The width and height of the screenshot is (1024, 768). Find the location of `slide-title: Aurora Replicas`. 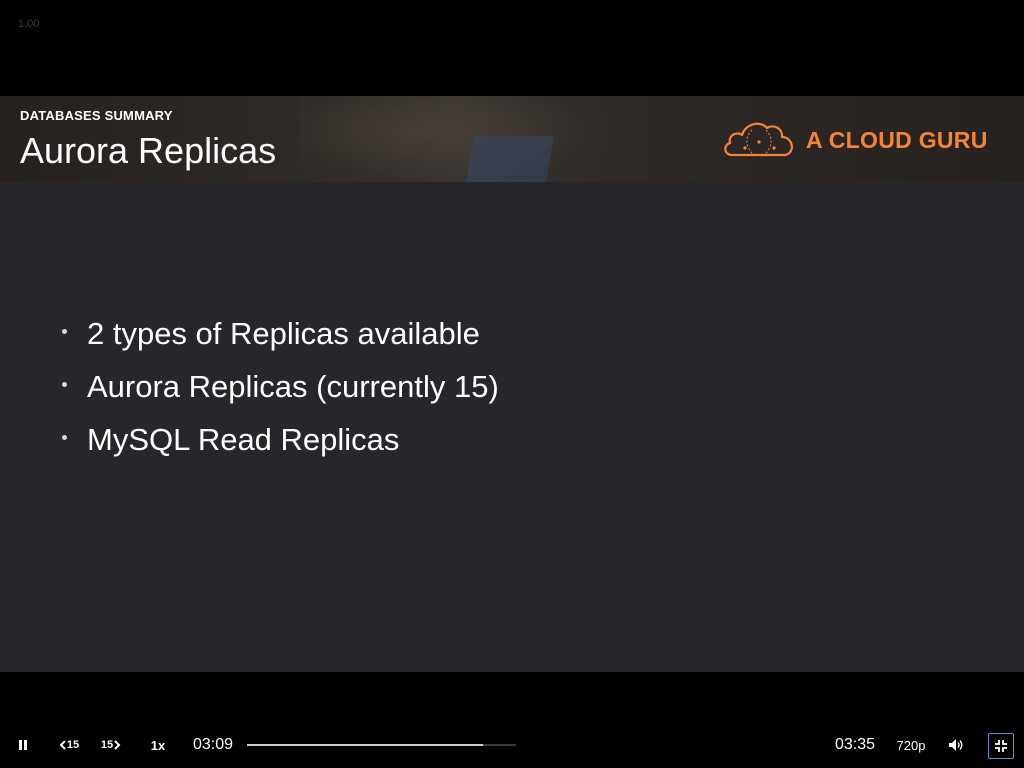

slide-title: Aurora Replicas is located at coordinates (148, 150).